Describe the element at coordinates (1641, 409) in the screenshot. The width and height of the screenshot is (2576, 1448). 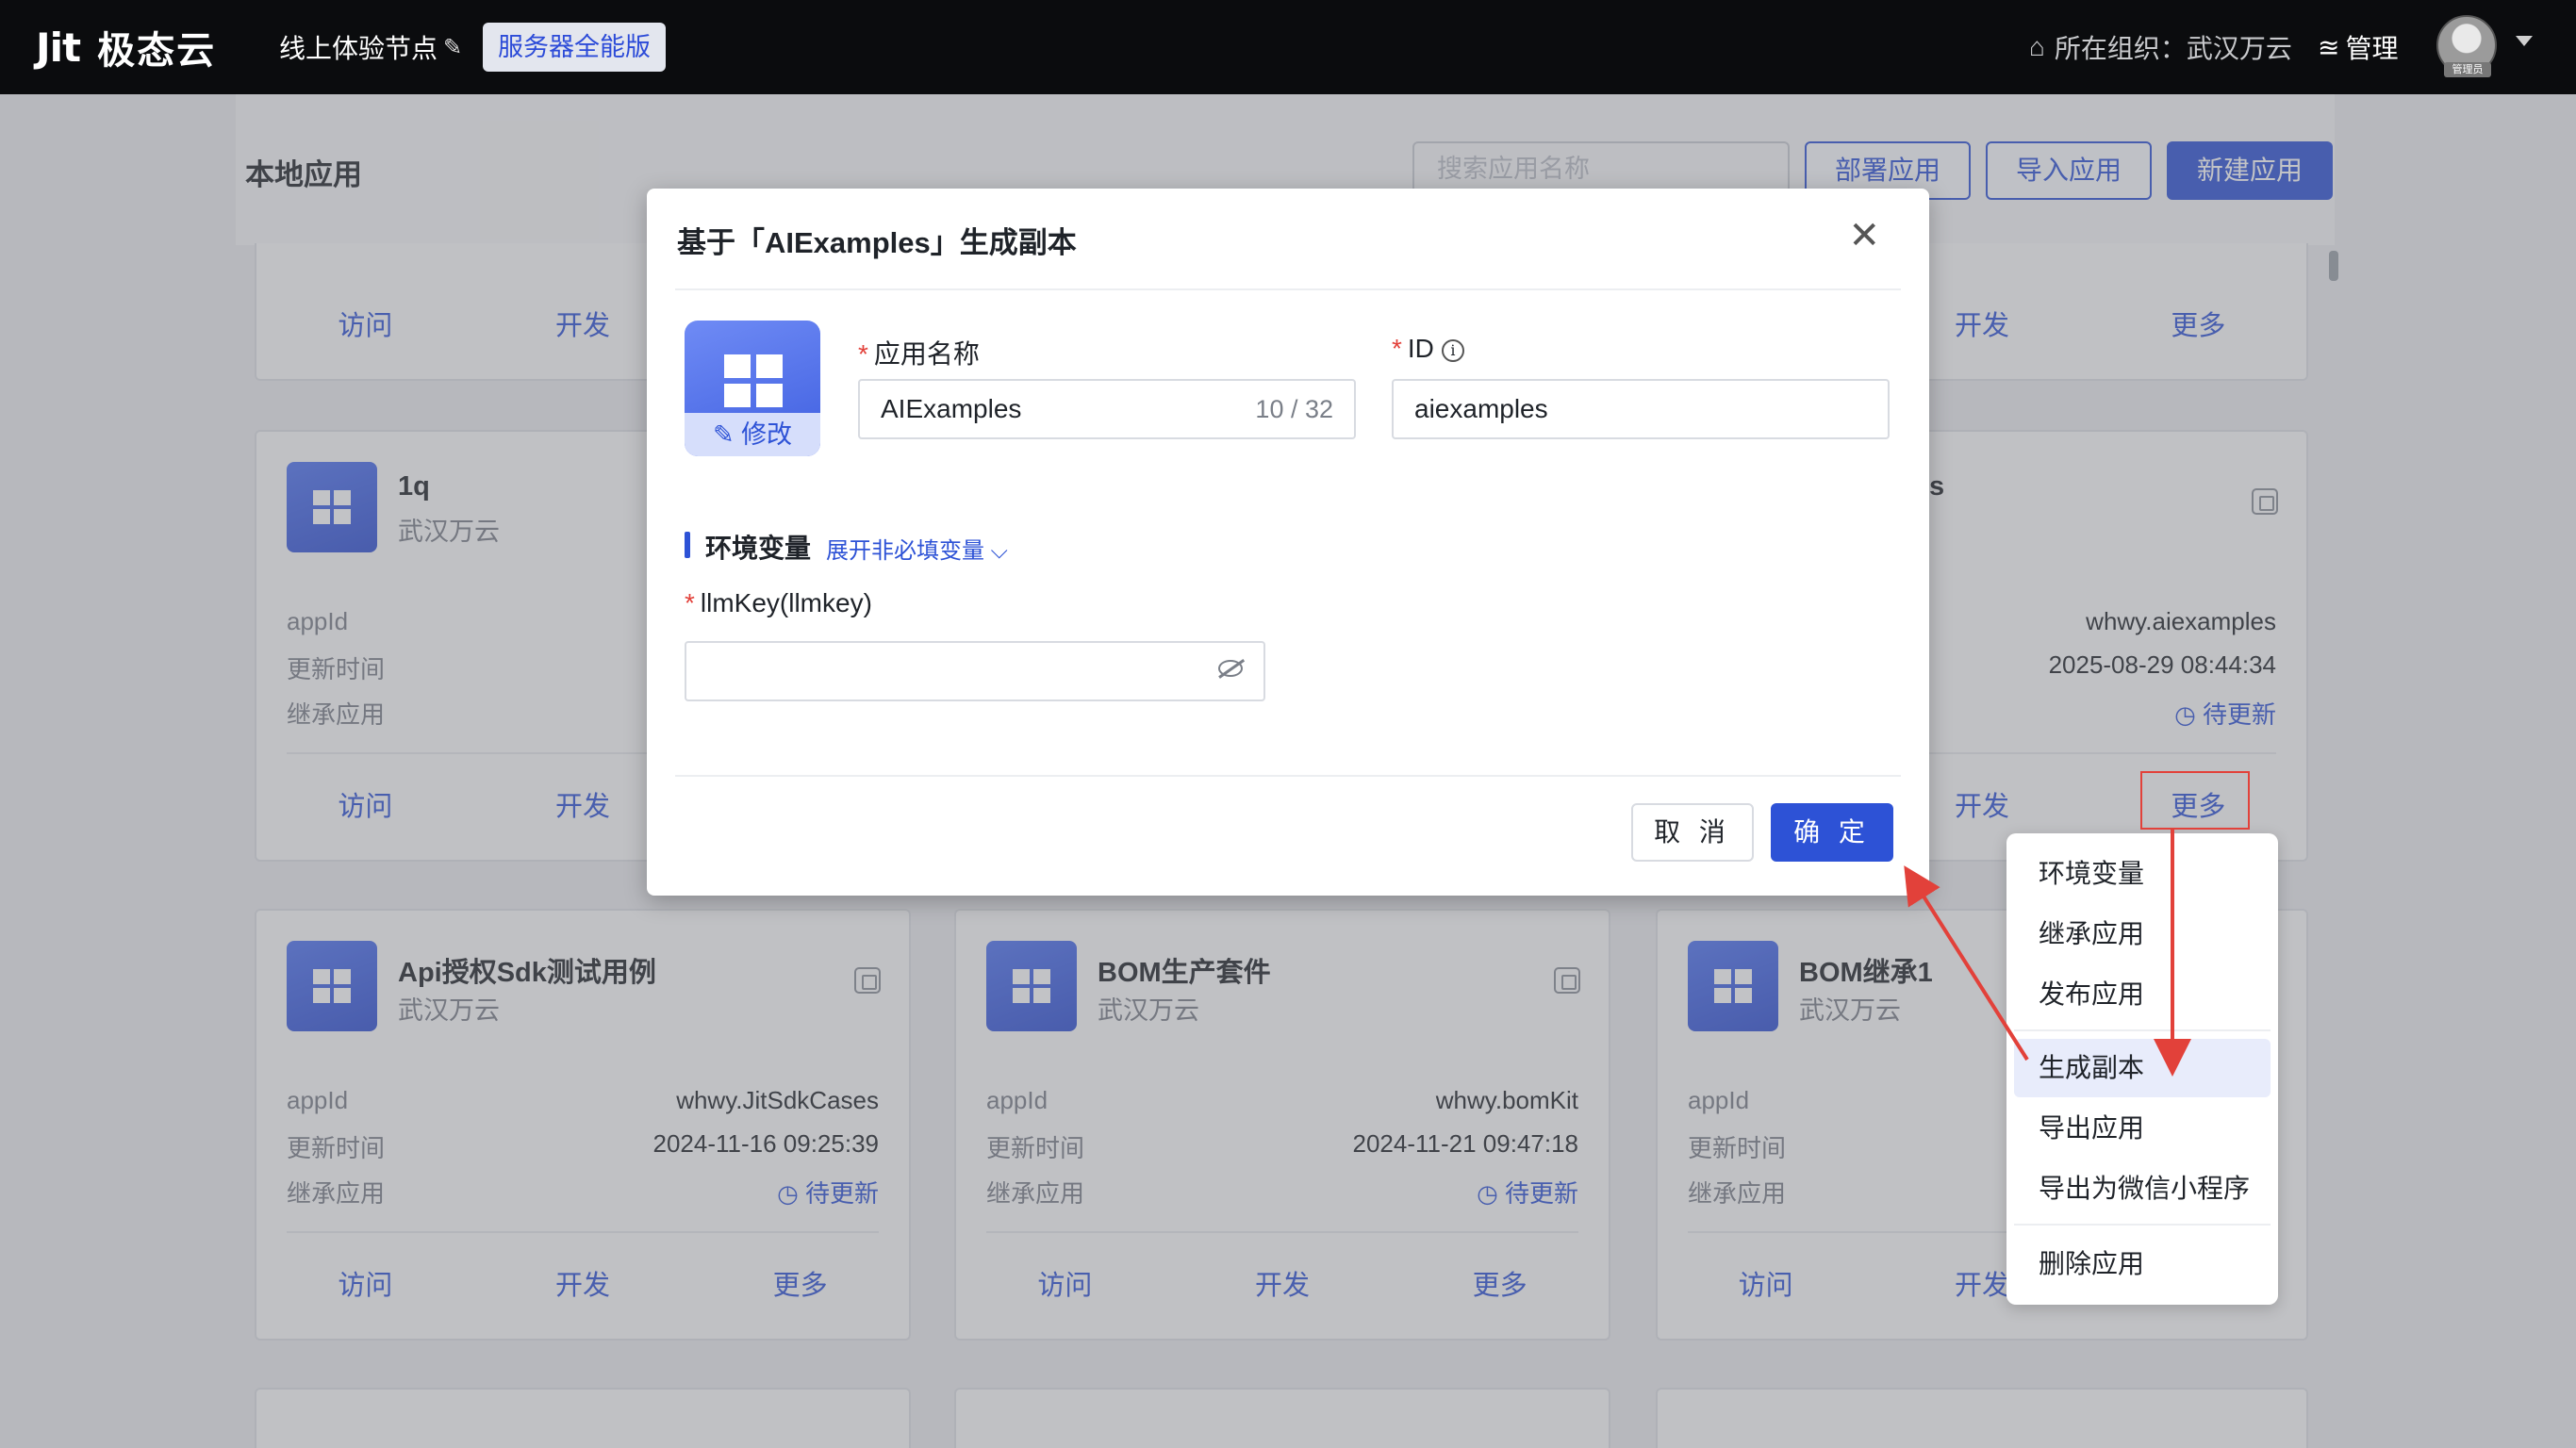
I see `app-id-input: aiexamples` at that location.